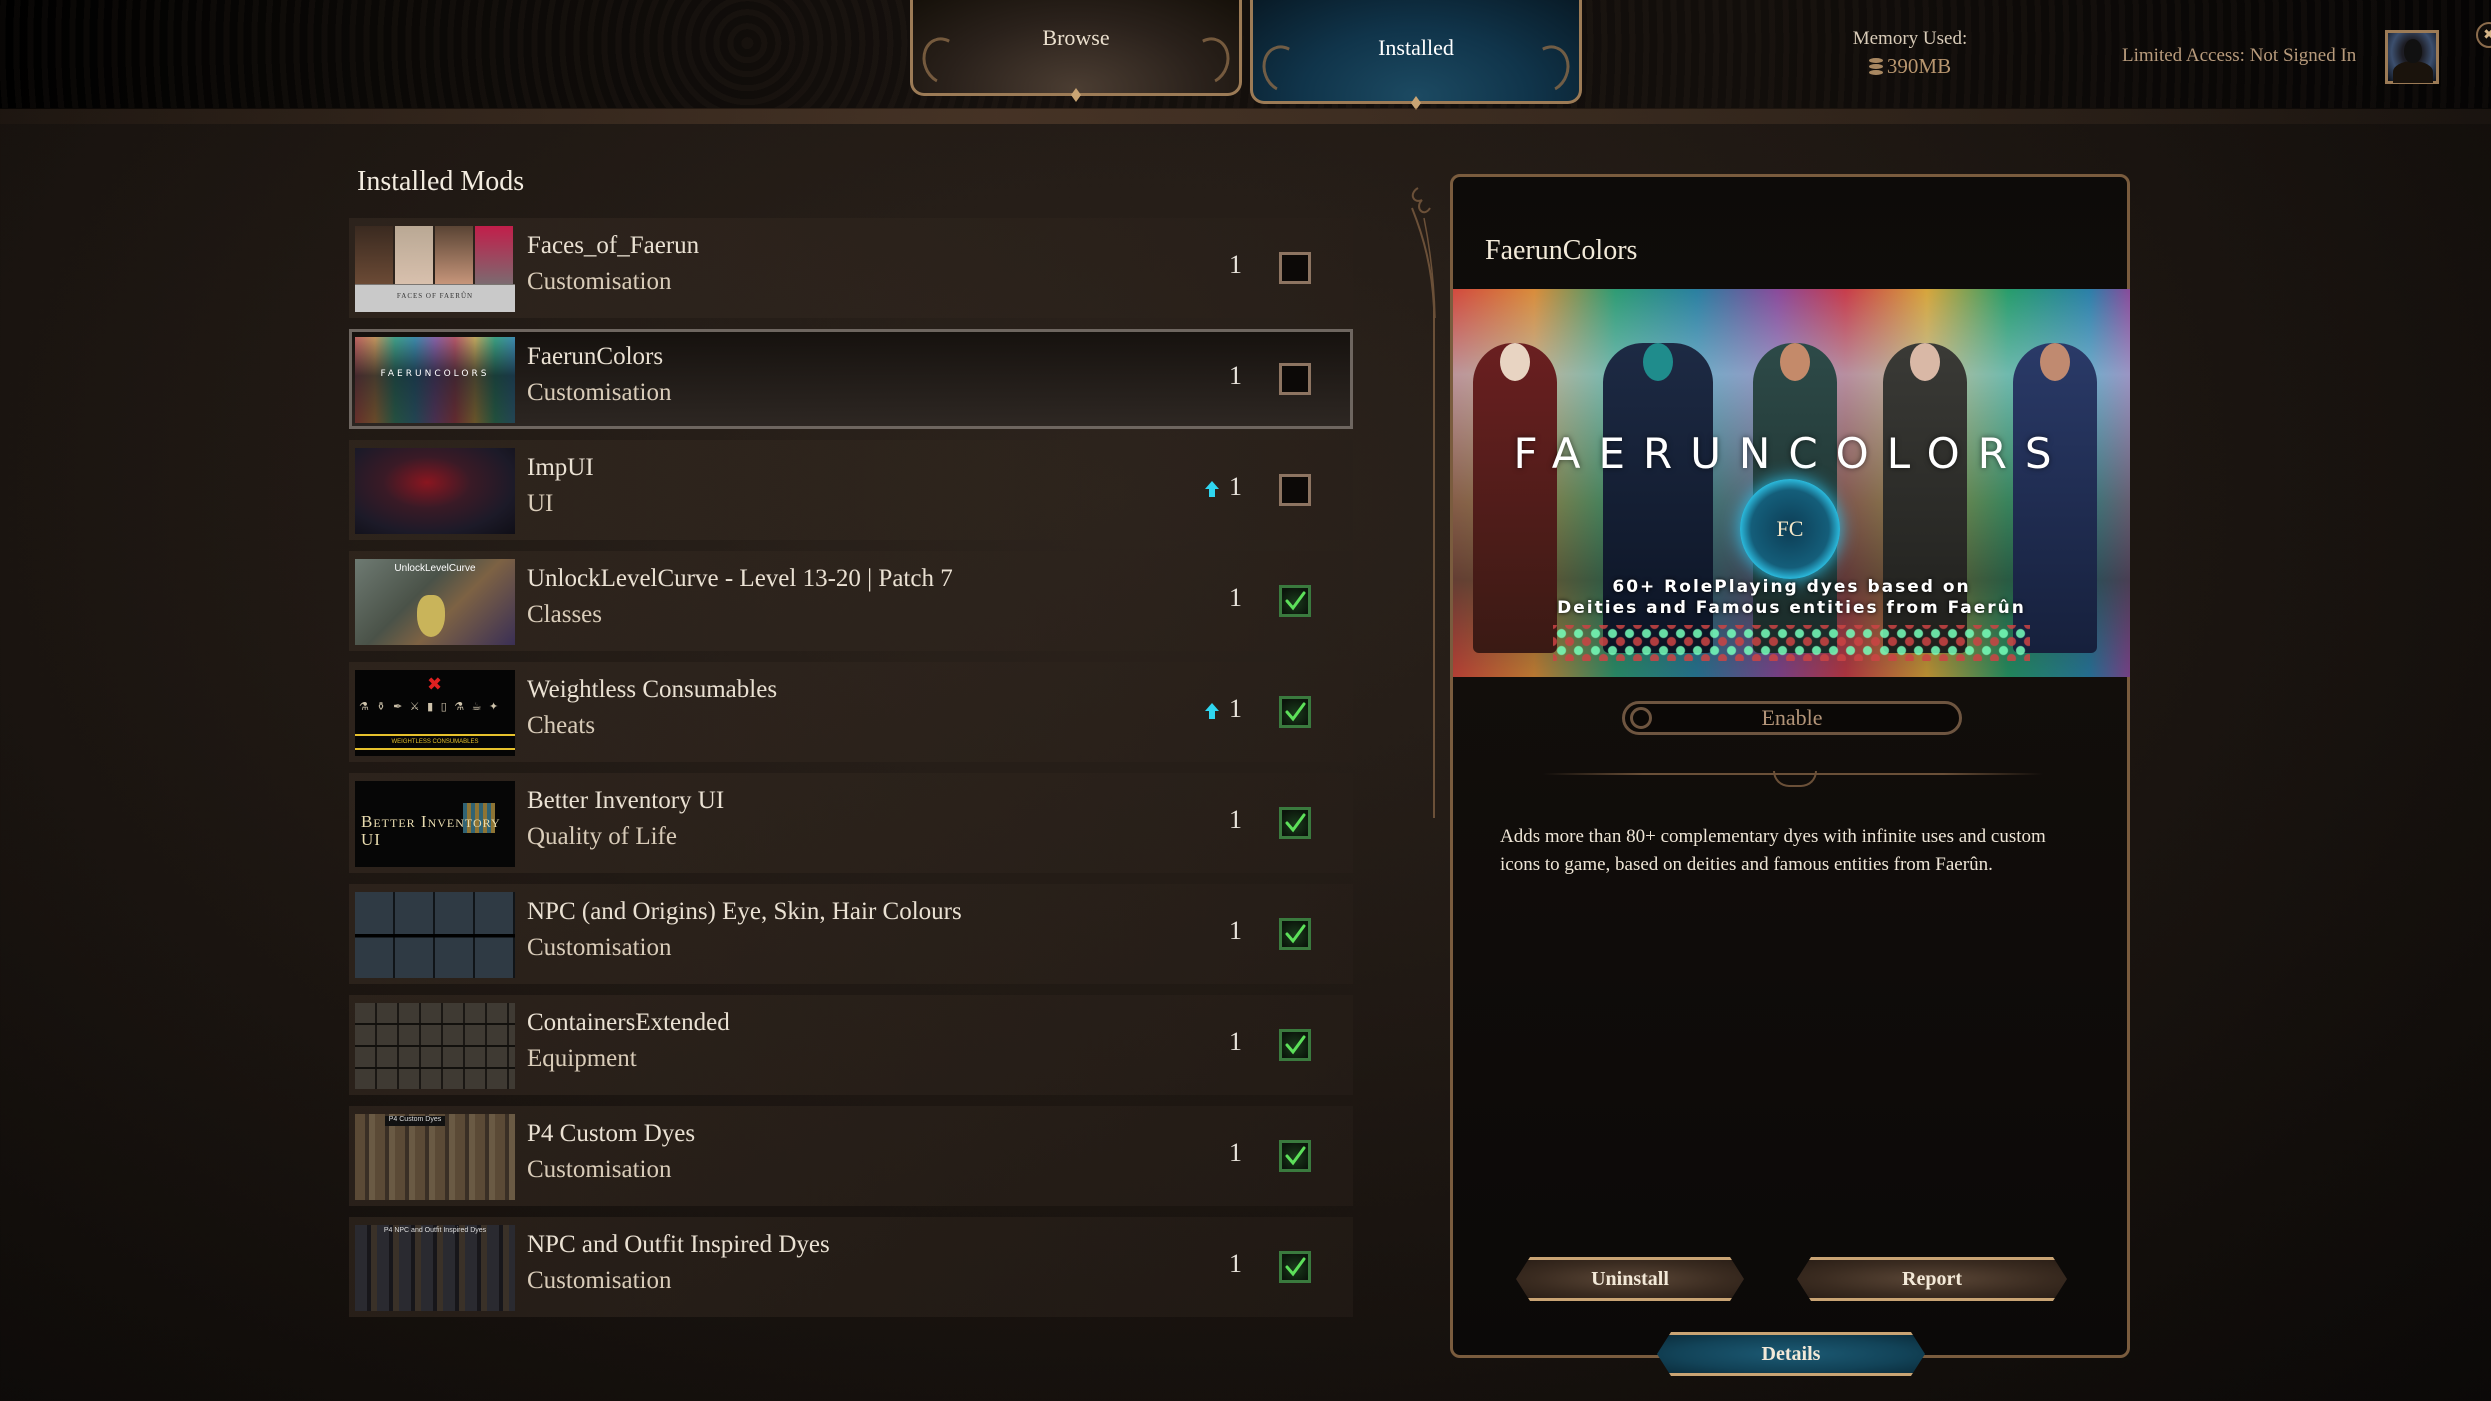 The width and height of the screenshot is (2491, 1401). Describe the element at coordinates (561, 725) in the screenshot. I see `mod-category: Cheats` at that location.